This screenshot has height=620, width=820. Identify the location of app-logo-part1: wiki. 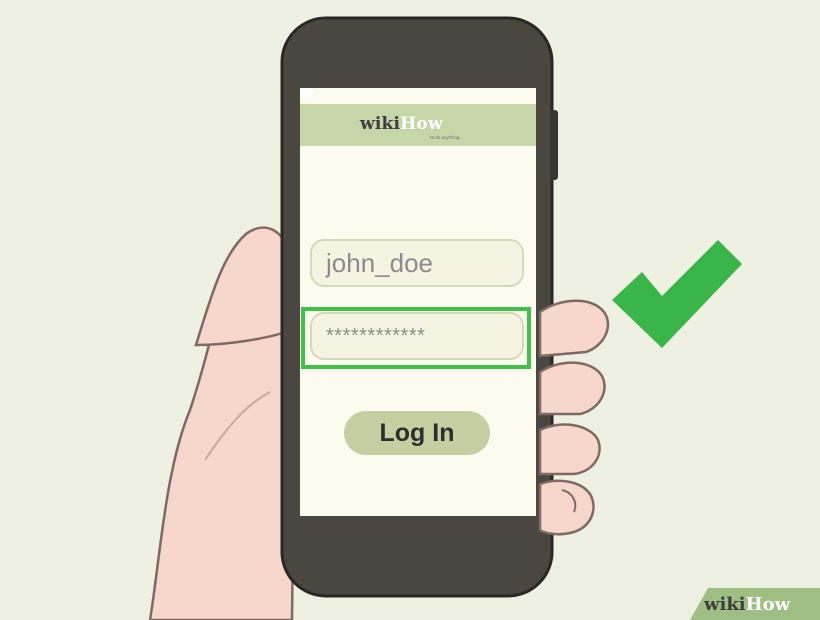
(380, 124).